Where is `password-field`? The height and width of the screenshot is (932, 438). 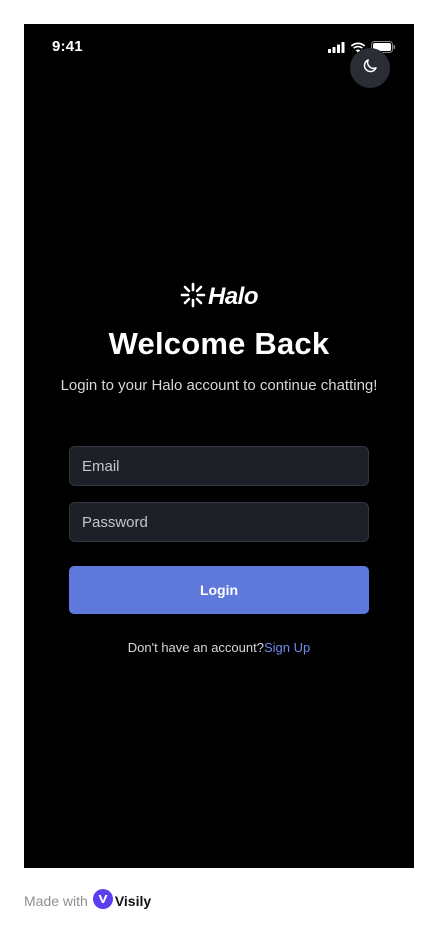
password-field is located at coordinates (219, 522).